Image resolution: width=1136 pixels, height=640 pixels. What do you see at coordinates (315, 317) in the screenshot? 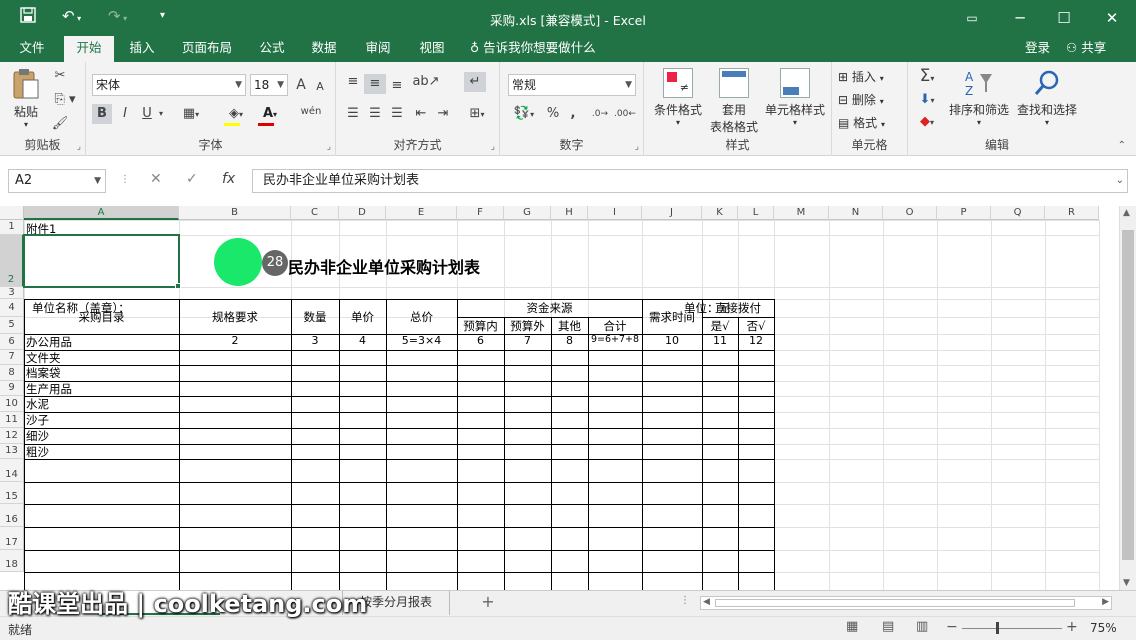
I see `header-qty: 数量` at bounding box center [315, 317].